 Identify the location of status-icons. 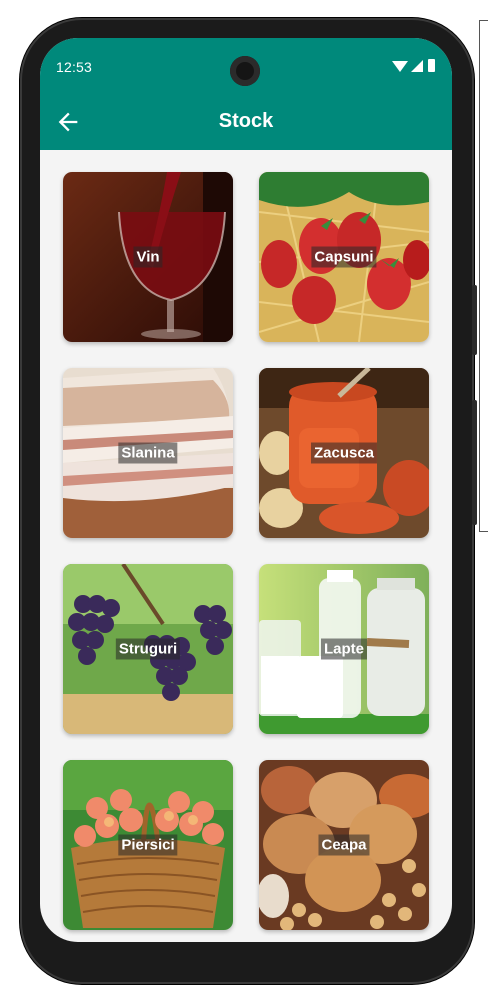
(408, 67).